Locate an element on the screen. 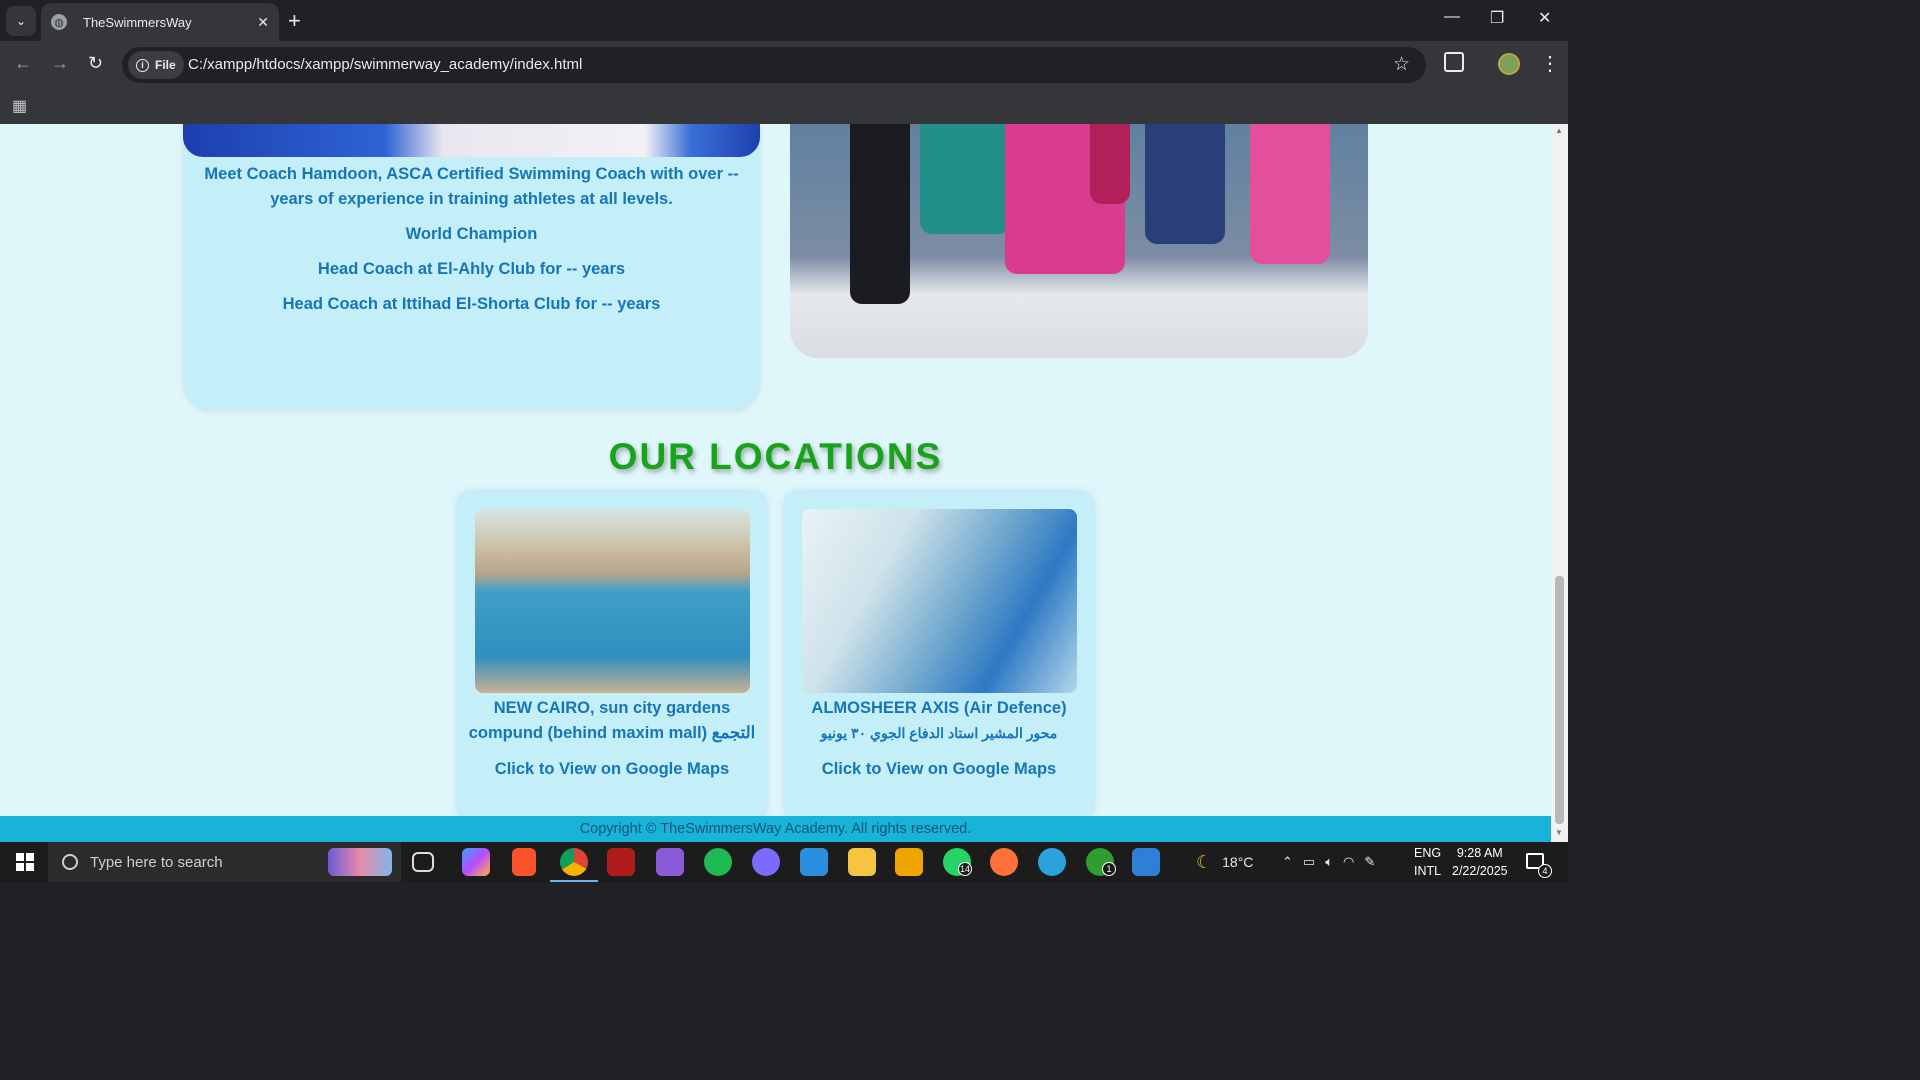  bookmark-star-icon: ☆ is located at coordinates (1401, 64).